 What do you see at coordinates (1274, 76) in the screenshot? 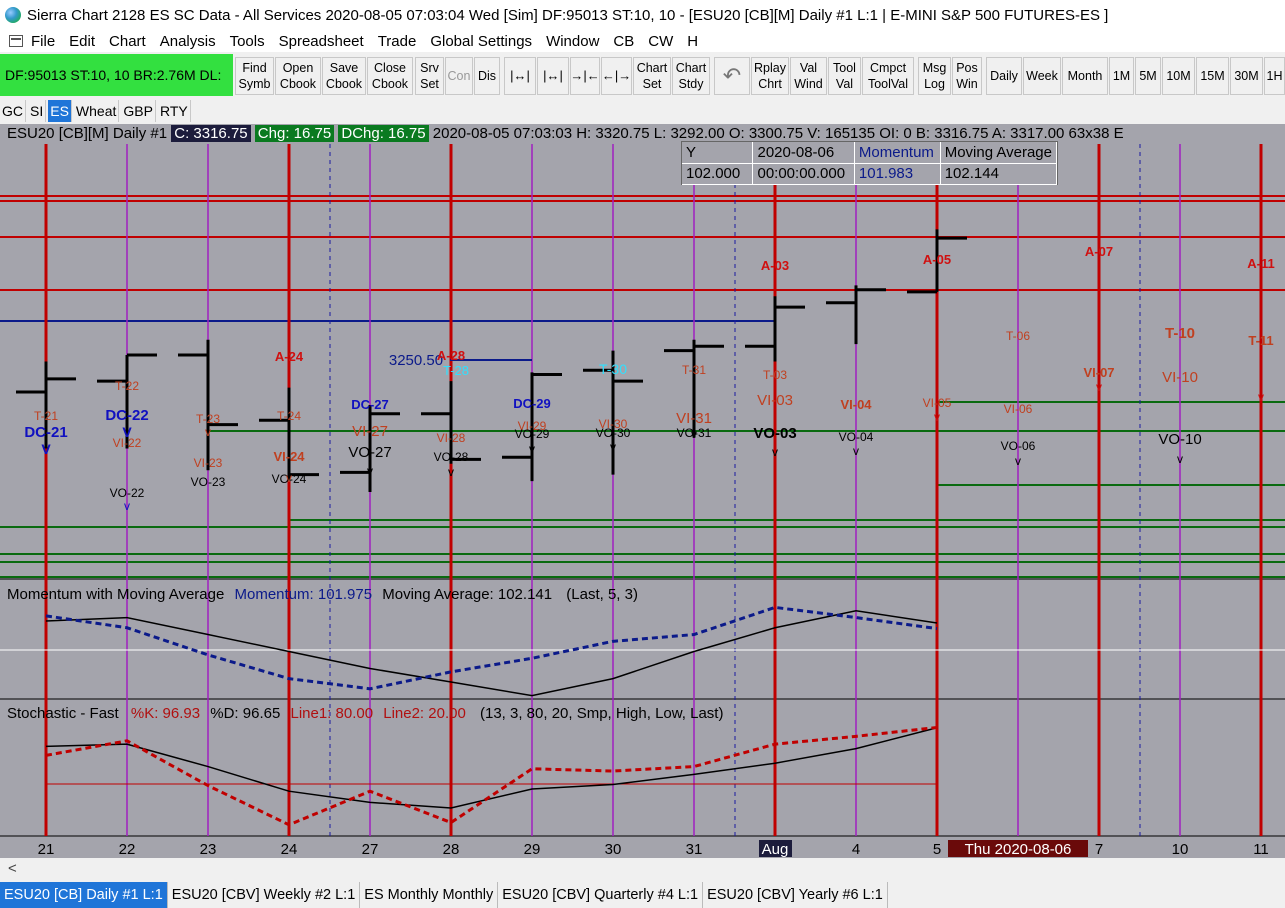
I see `period-1h-button: 1H` at bounding box center [1274, 76].